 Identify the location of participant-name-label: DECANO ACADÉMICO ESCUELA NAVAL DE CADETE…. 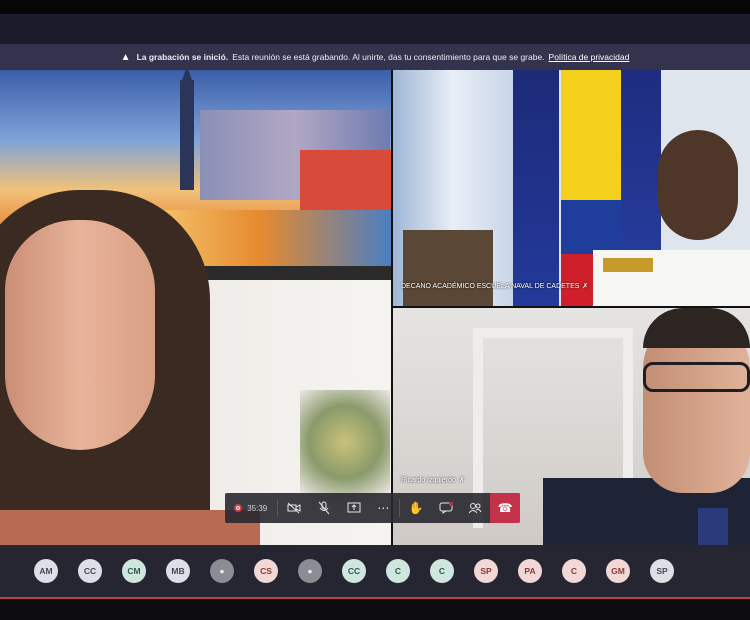
(495, 286).